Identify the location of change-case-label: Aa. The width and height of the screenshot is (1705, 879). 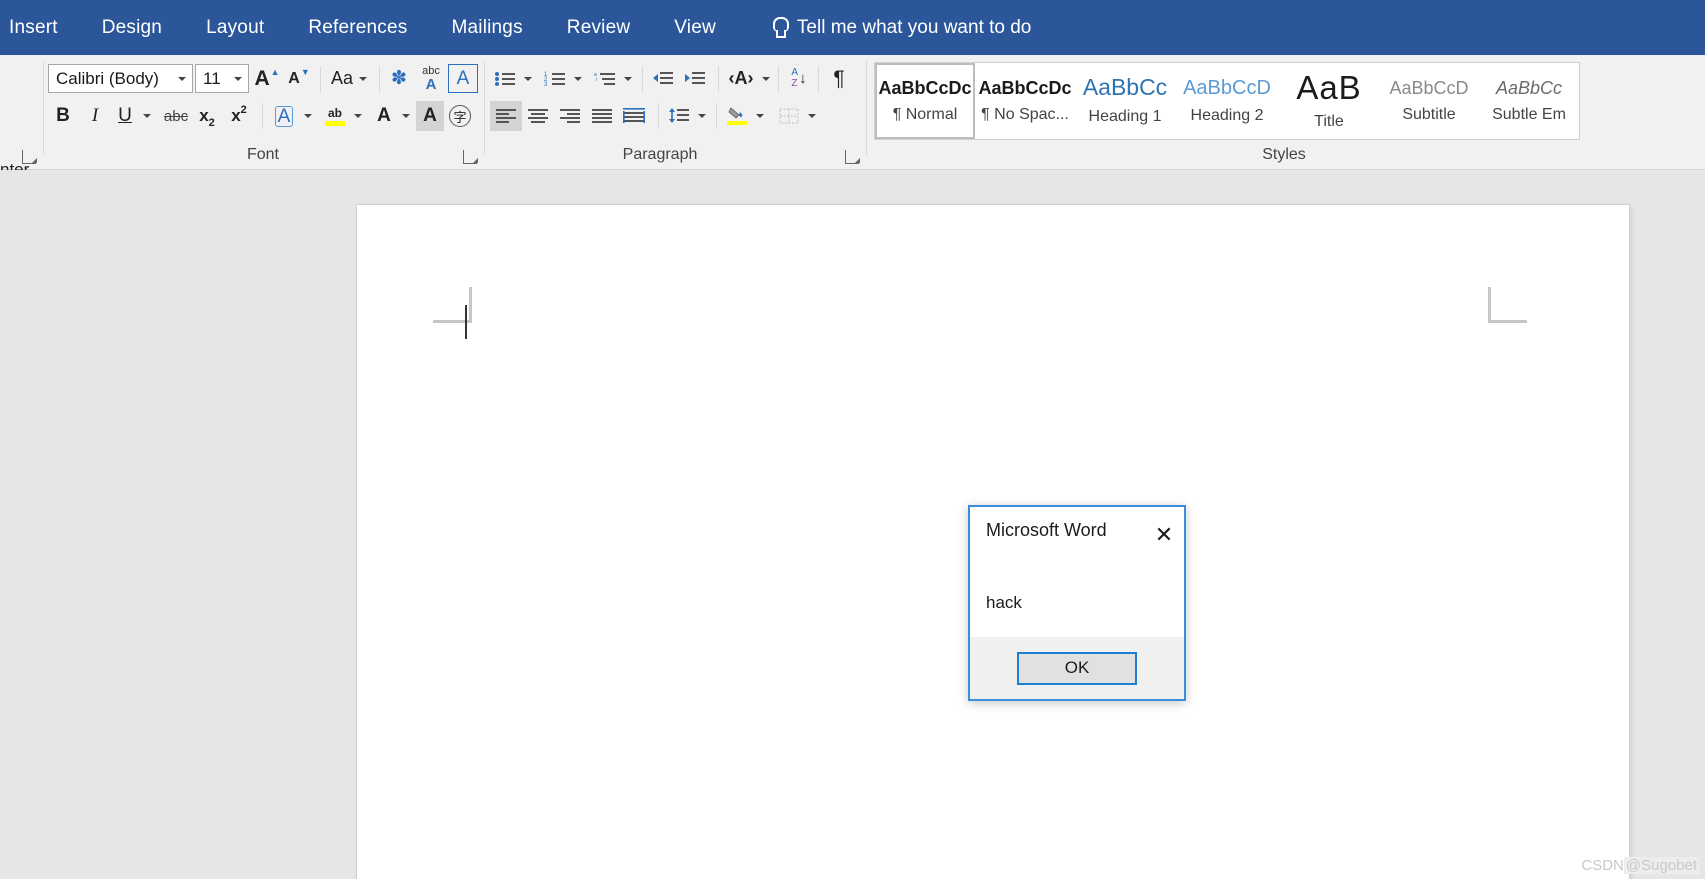
(342, 78).